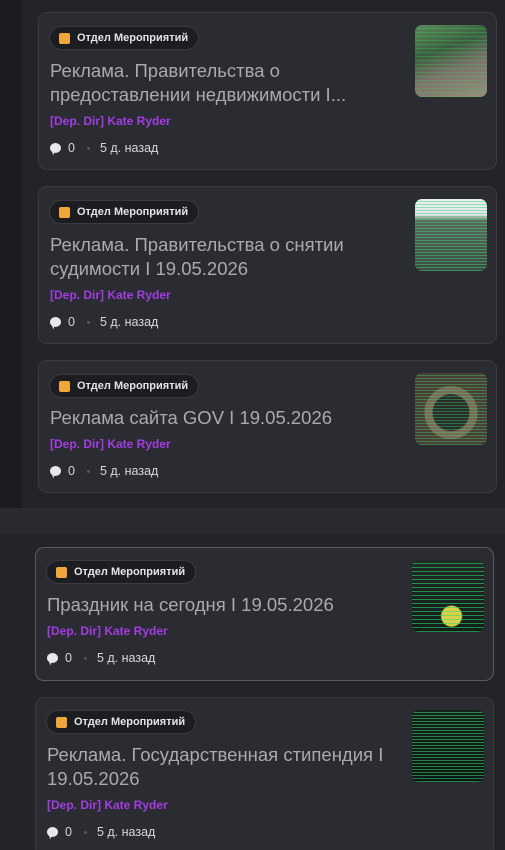  I want to click on post-title: Праздник на сегодня I 19.05.2026, so click(217, 605).